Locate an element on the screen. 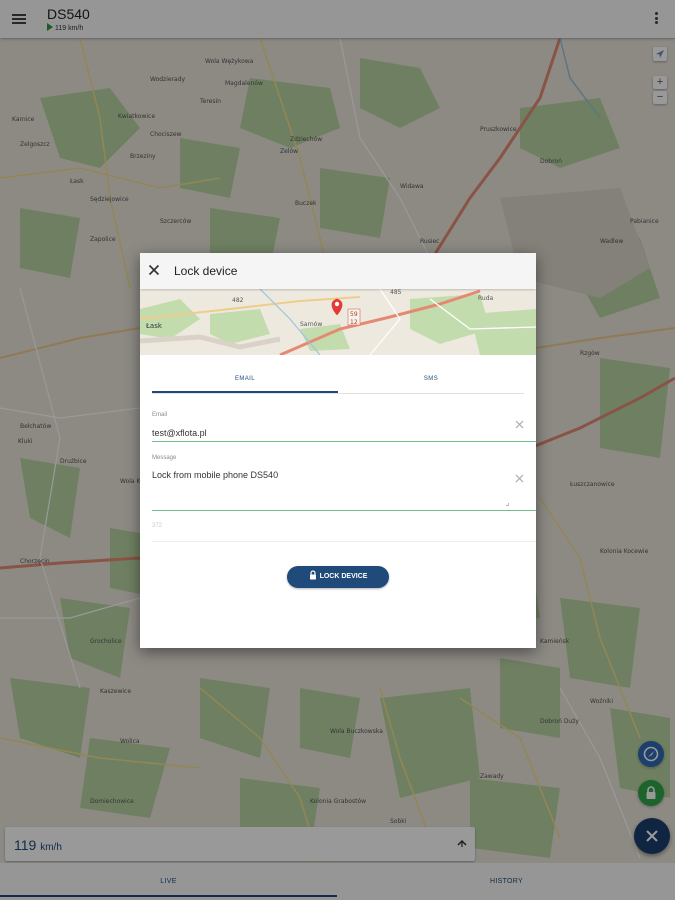 The width and height of the screenshot is (675, 900). close-icon is located at coordinates (154, 270).